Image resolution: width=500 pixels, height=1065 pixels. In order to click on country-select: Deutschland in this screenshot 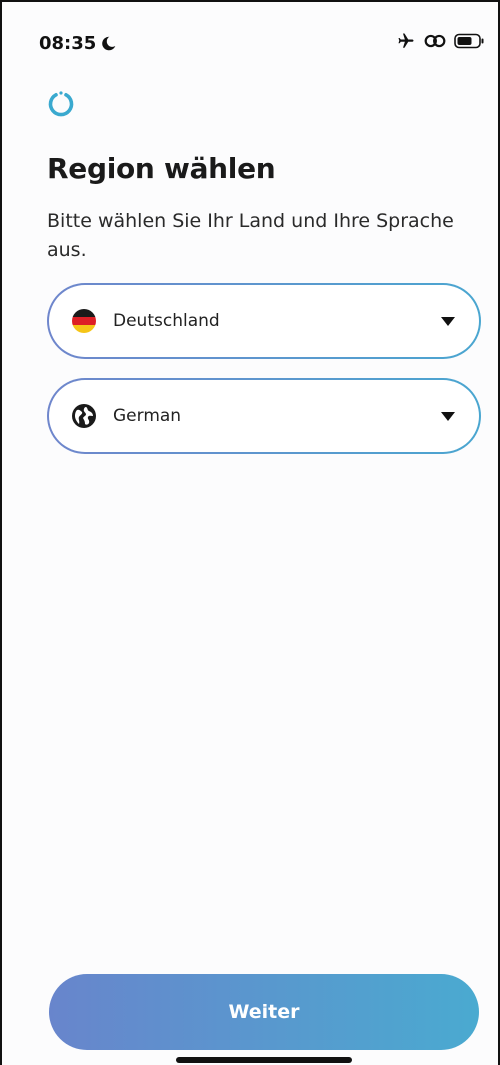, I will do `click(264, 321)`.